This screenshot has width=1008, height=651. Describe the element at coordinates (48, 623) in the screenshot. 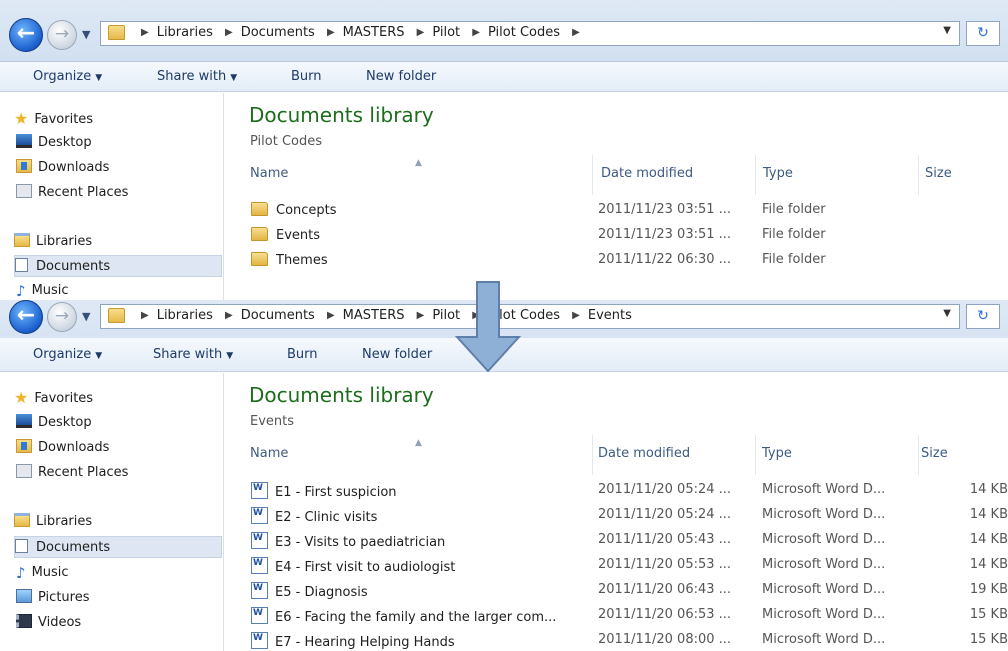

I see `nav-videos: Videos` at that location.